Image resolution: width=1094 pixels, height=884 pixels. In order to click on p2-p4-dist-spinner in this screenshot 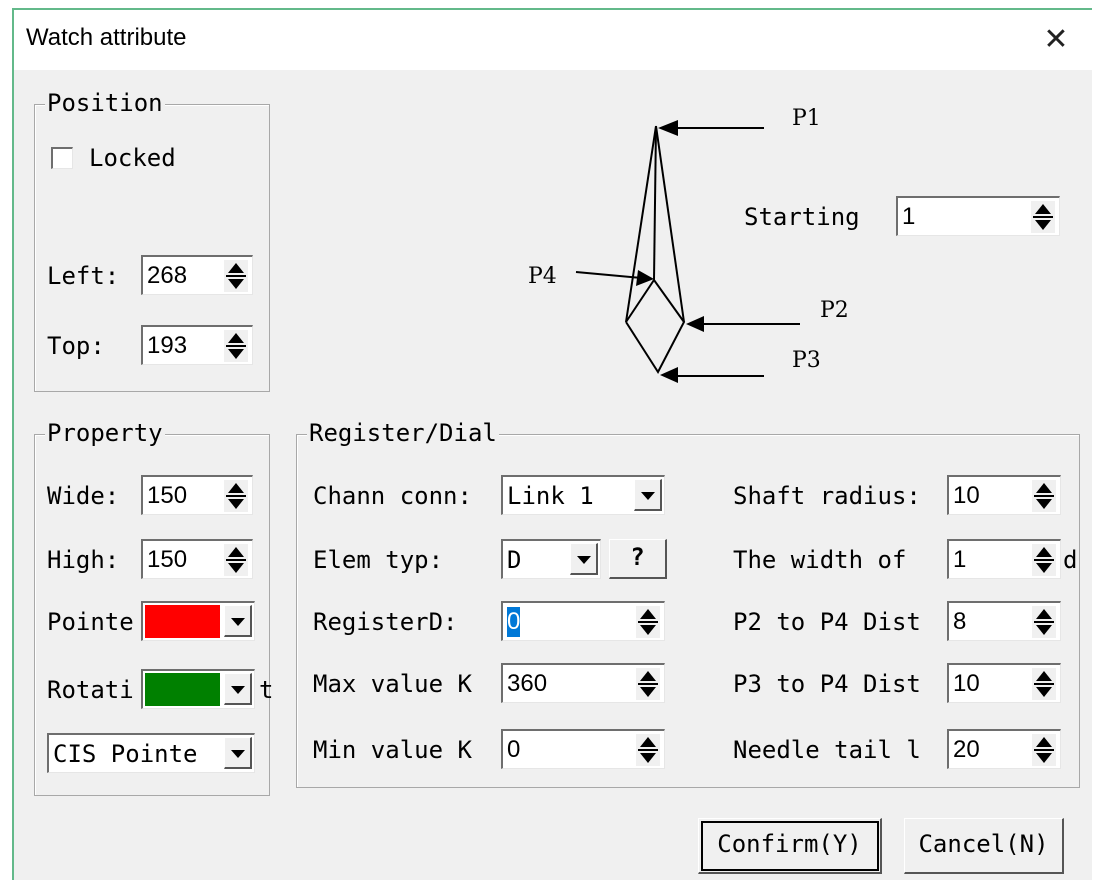, I will do `click(1044, 622)`.